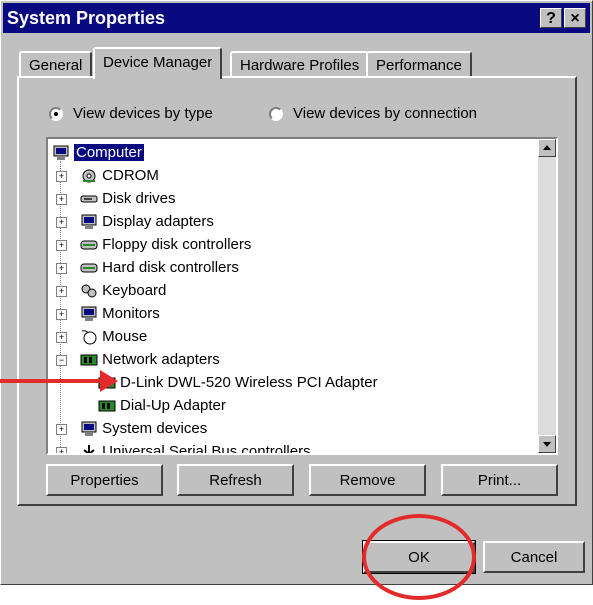 Image resolution: width=593 pixels, height=605 pixels. I want to click on tab-hardware-profiles: Hardware Profiles, so click(300, 64).